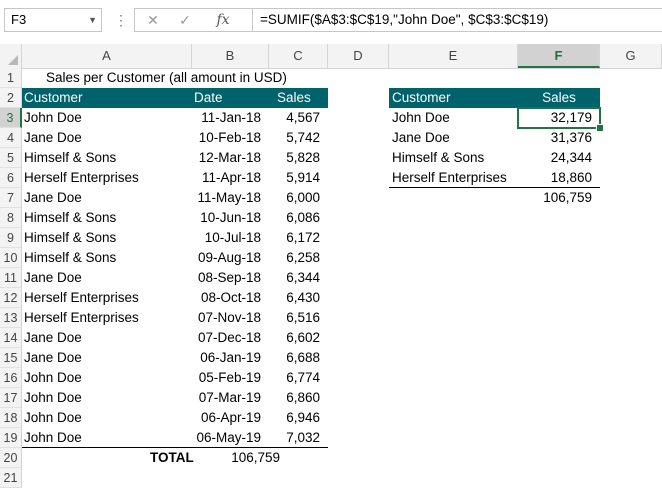 The width and height of the screenshot is (662, 493). Describe the element at coordinates (298, 238) in the screenshot. I see `sales-cell: 6,172` at that location.